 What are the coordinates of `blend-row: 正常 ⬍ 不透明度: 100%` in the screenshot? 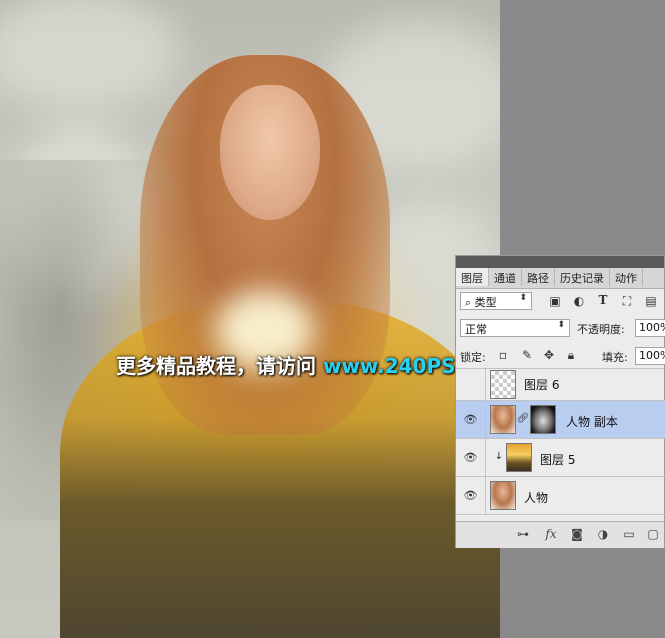 It's located at (560, 328).